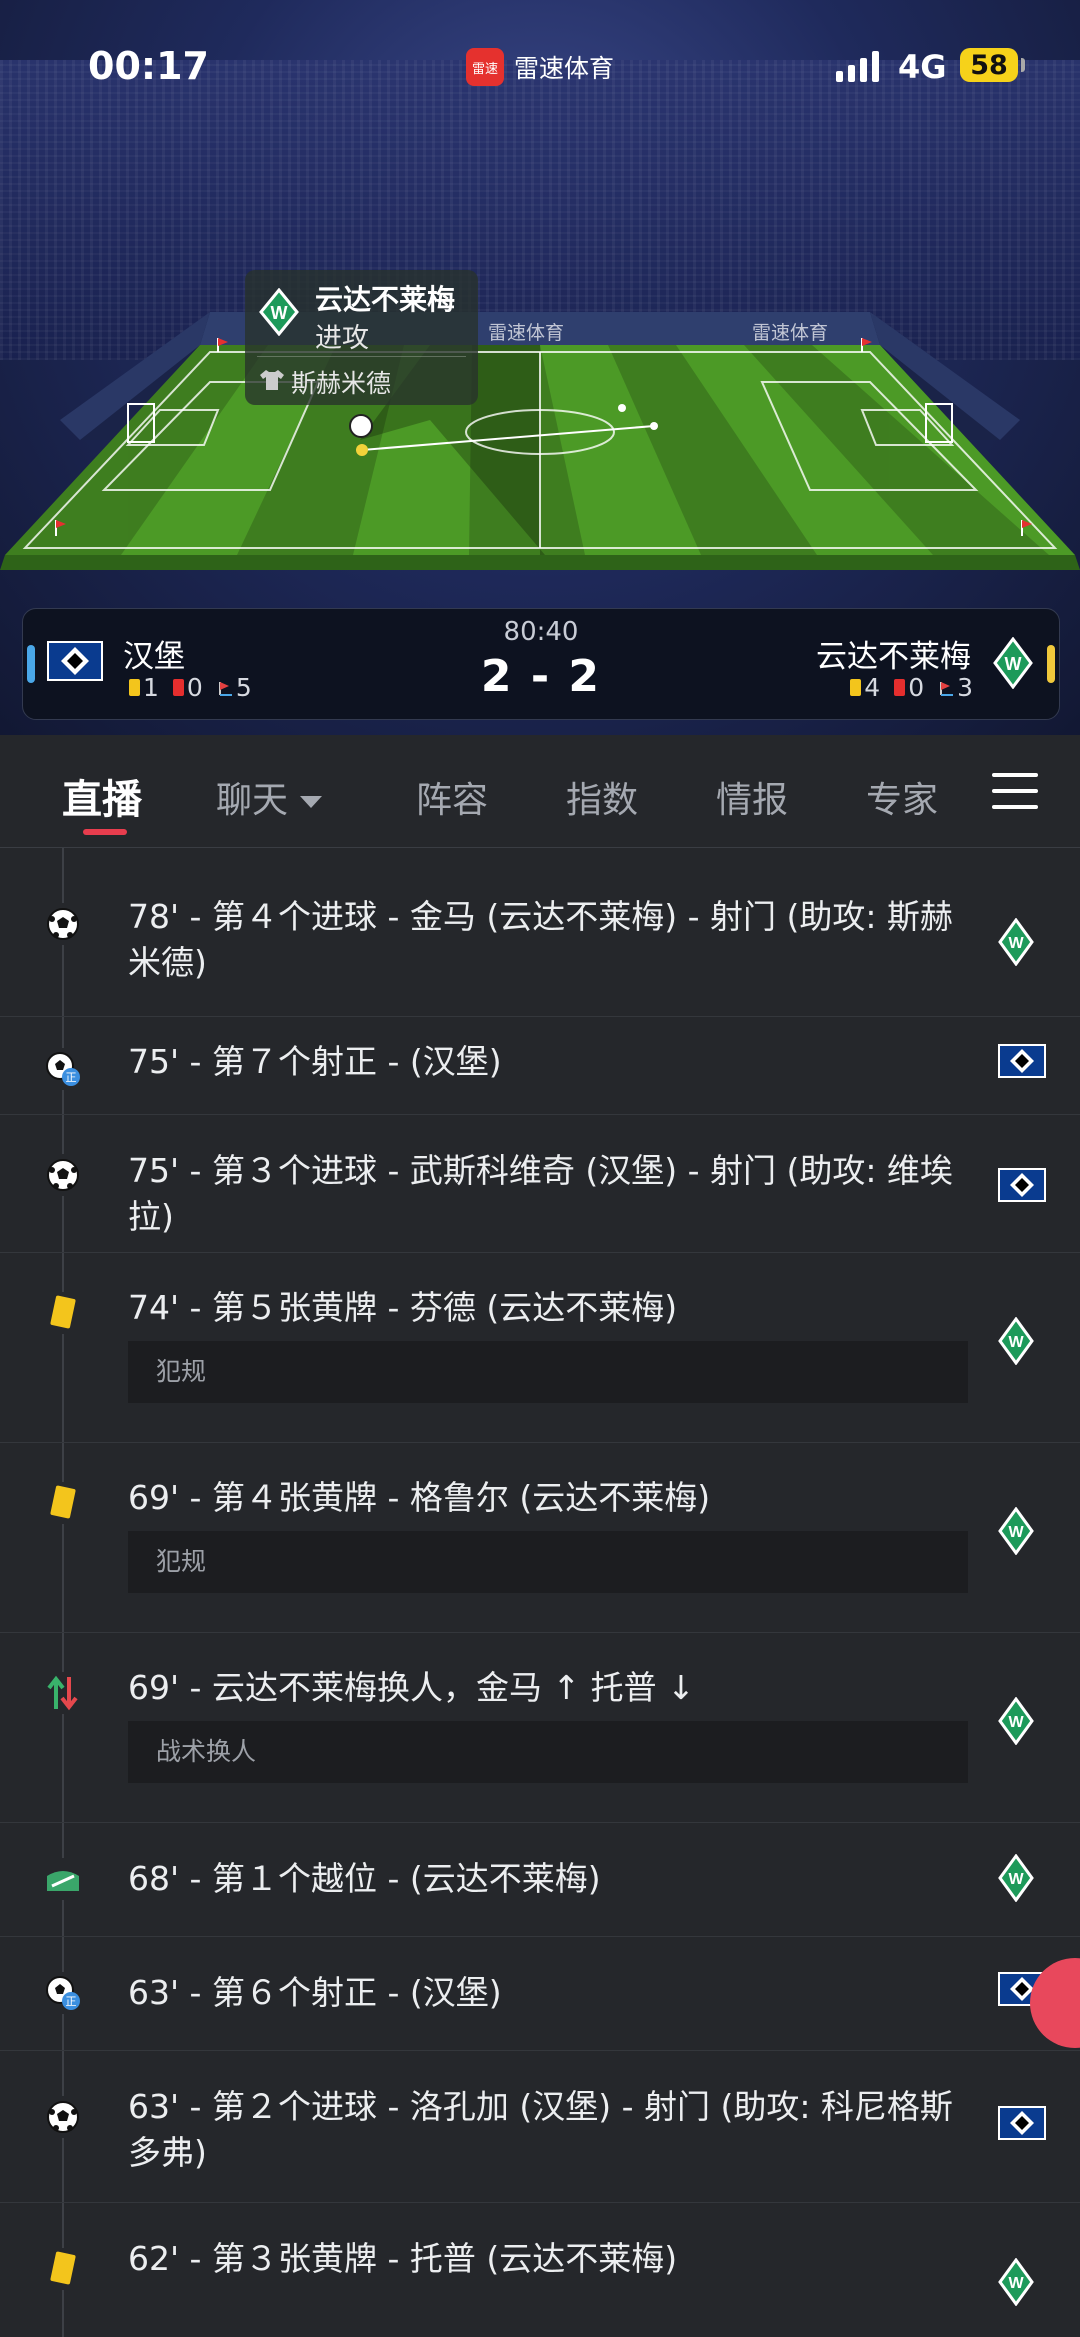  Describe the element at coordinates (361, 426) in the screenshot. I see `ball-icon` at that location.